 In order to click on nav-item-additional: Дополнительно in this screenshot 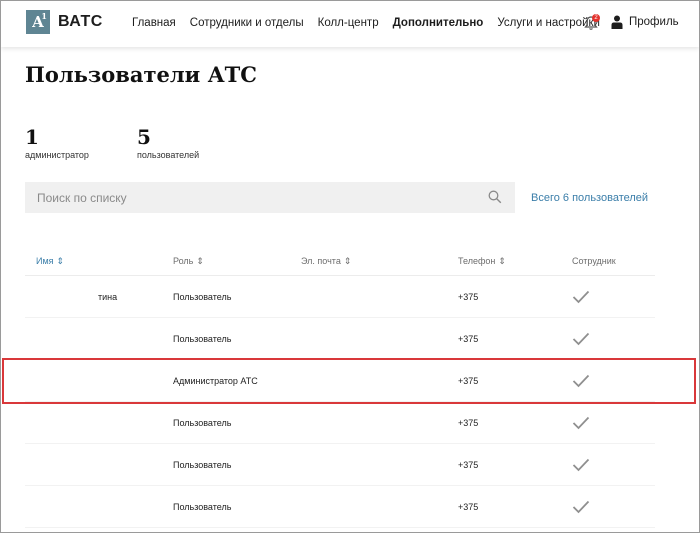, I will do `click(438, 23)`.